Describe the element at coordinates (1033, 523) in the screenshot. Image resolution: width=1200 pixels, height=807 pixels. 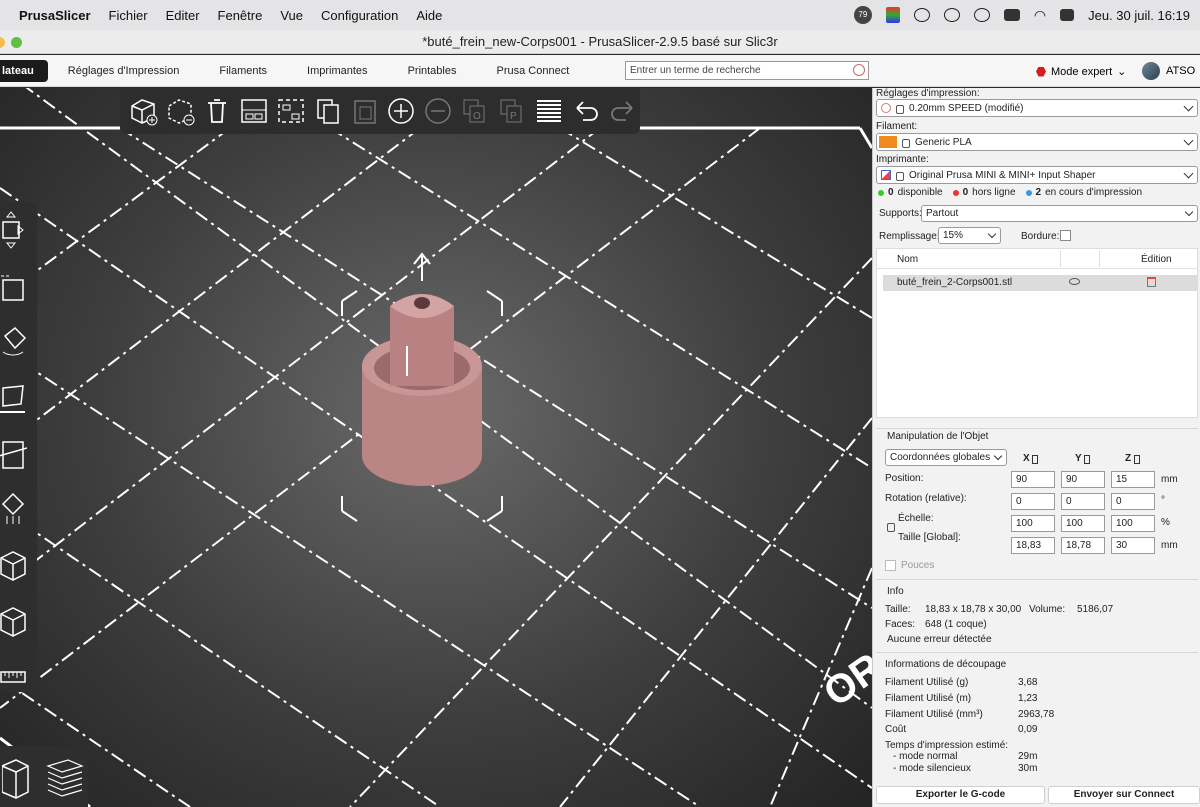
I see `scale-x-field: 100` at that location.